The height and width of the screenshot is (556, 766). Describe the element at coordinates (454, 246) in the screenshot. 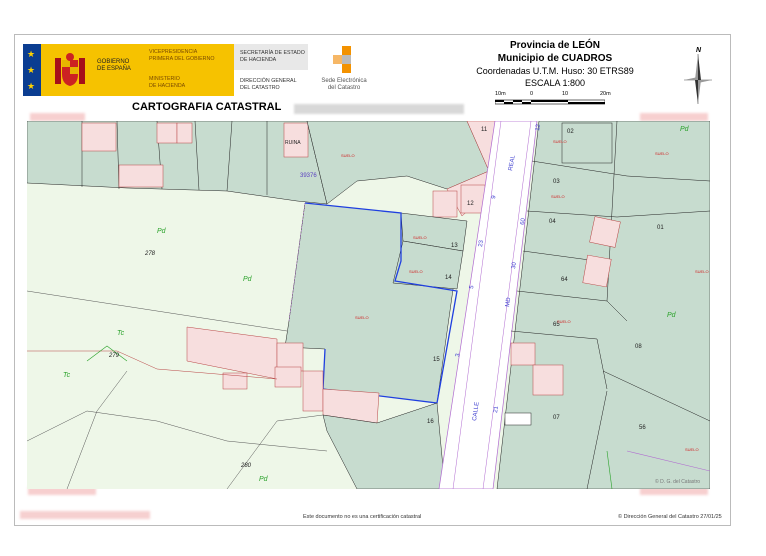

I see `parcel-number-13: 13` at that location.